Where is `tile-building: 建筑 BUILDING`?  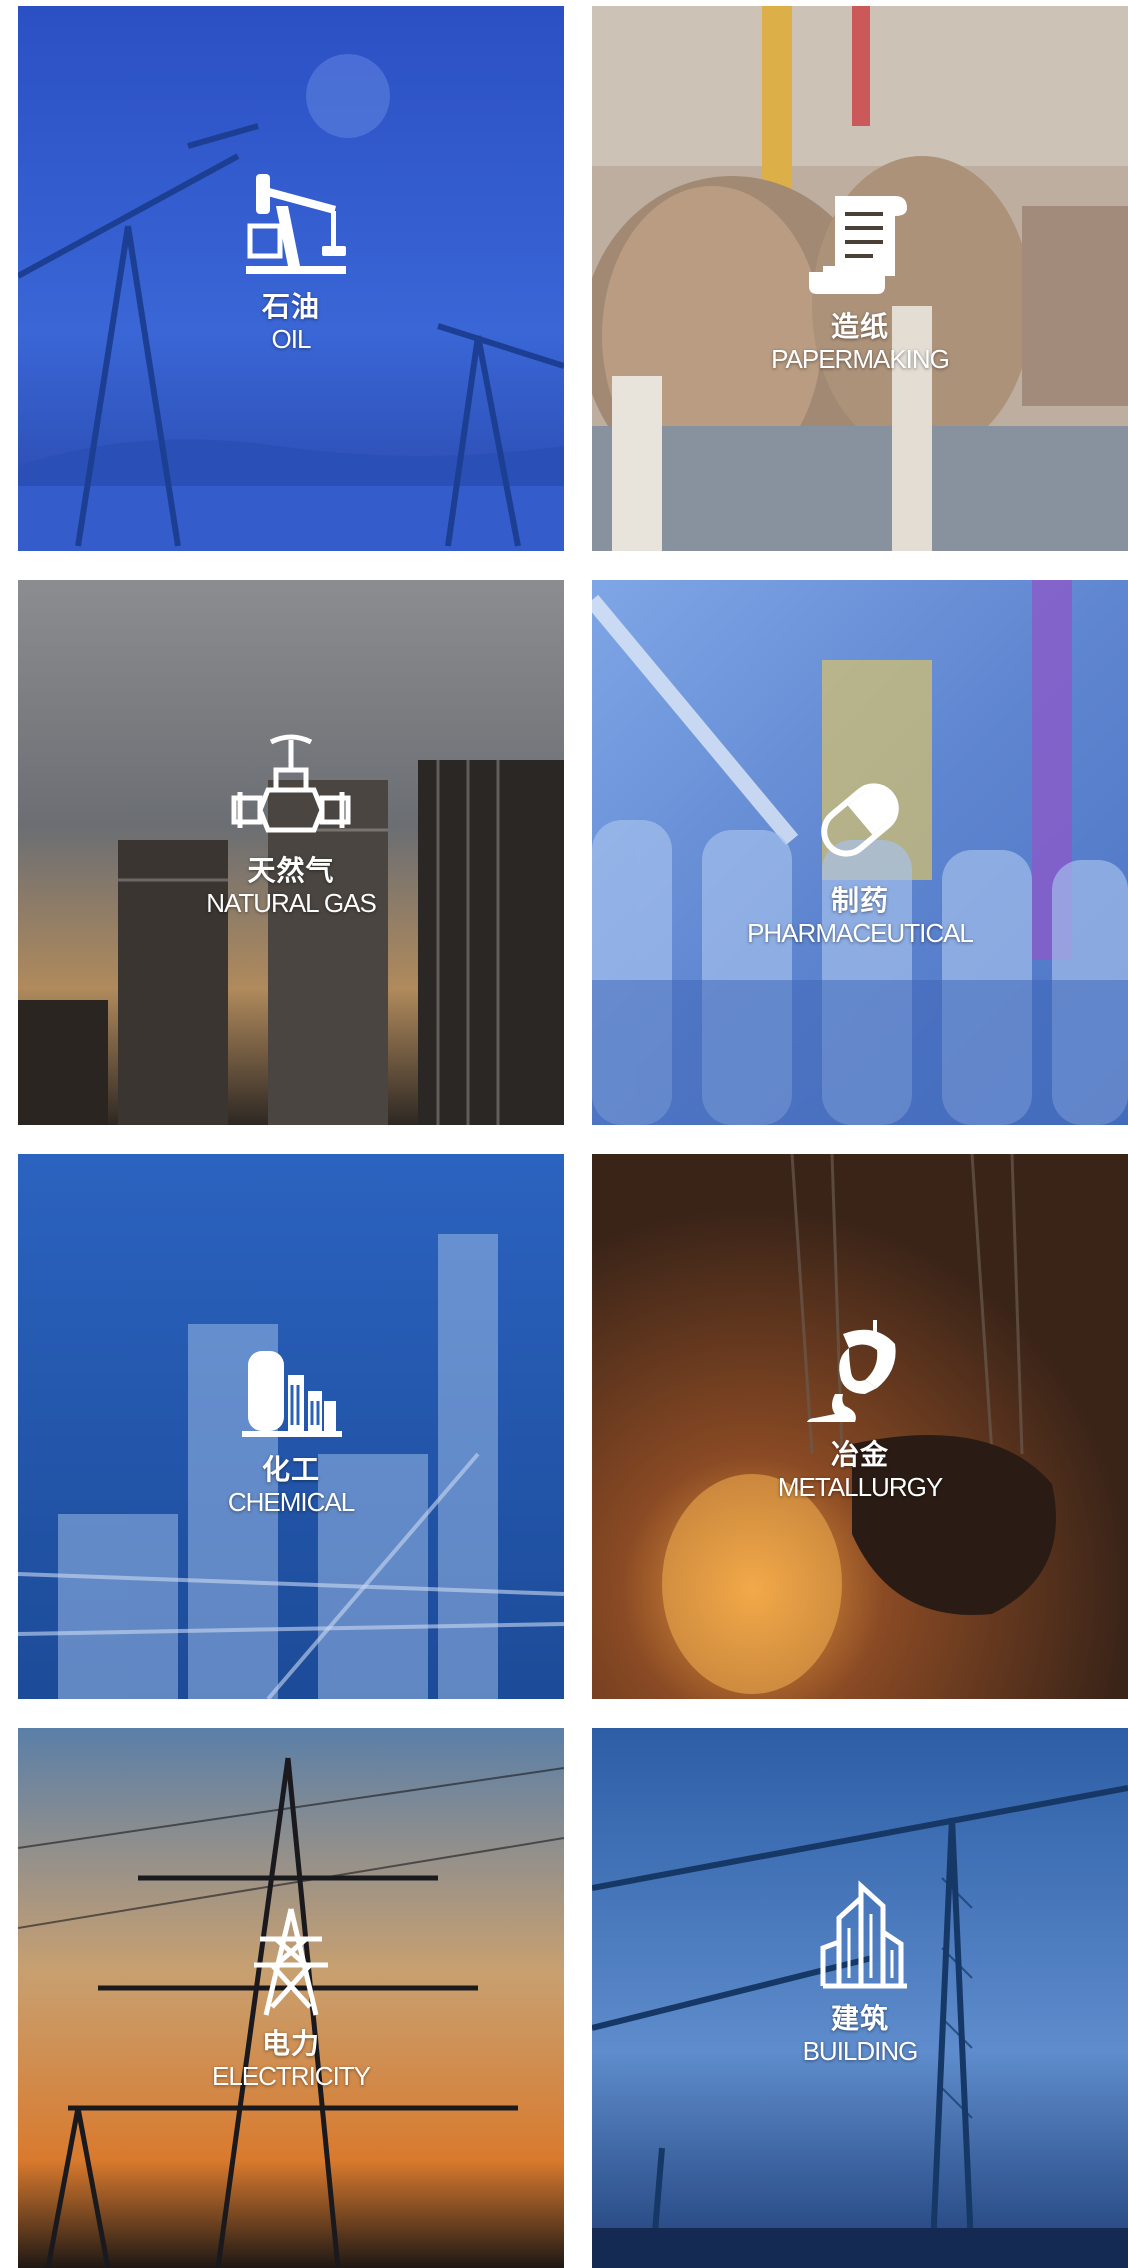
tile-building: 建筑 BUILDING is located at coordinates (860, 1998).